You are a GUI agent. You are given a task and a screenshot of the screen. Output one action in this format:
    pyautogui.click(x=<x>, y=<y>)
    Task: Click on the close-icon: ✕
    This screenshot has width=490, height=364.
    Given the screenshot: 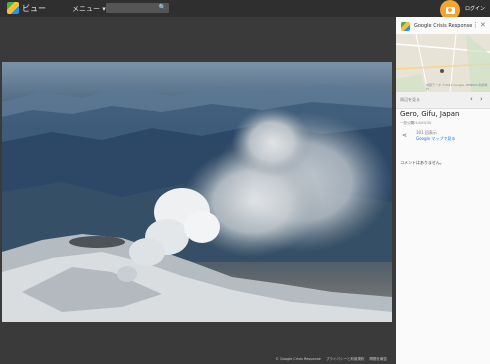 What is the action you would take?
    pyautogui.click(x=483, y=25)
    